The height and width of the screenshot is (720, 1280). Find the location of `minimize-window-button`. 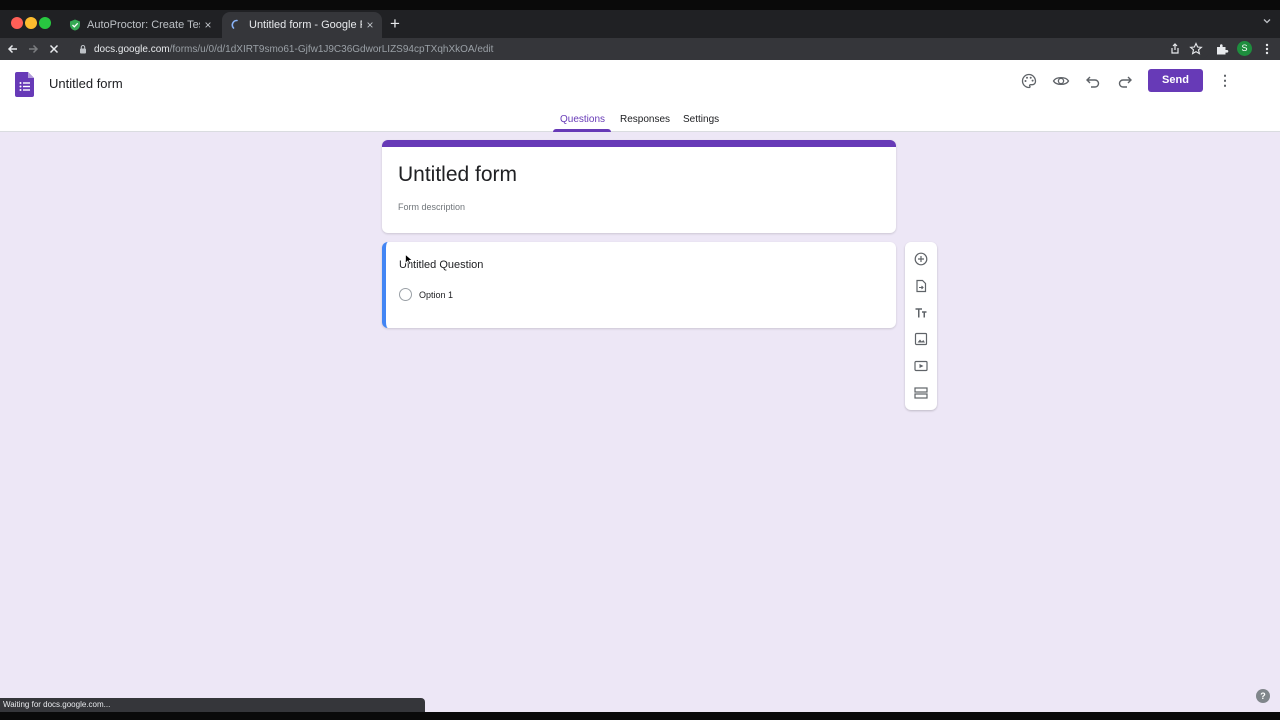

minimize-window-button is located at coordinates (31, 23).